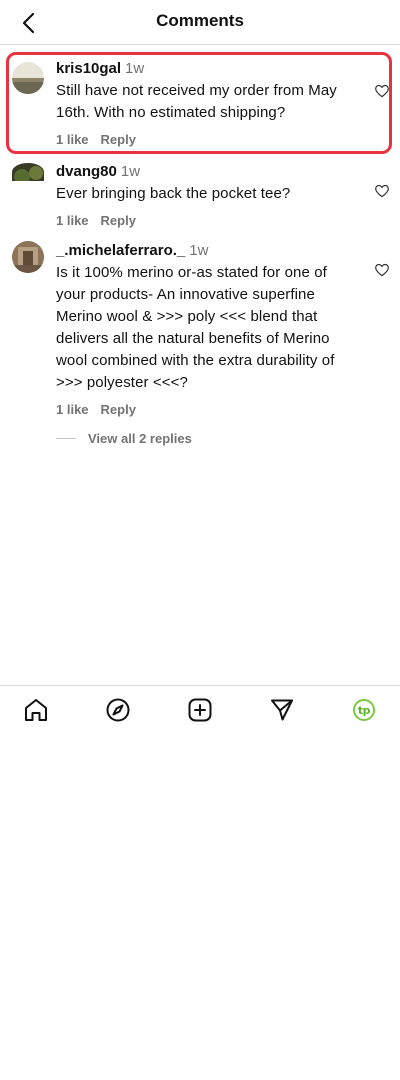  I want to click on header: Comments, so click(200, 22).